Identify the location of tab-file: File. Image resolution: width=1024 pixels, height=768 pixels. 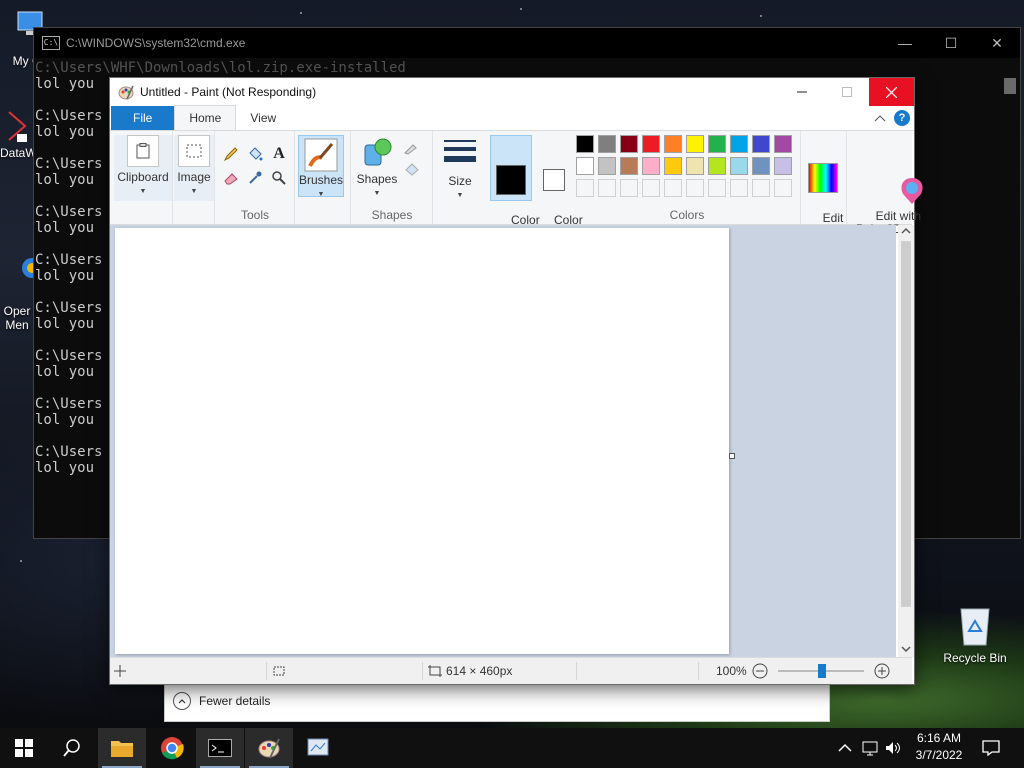
(143, 118).